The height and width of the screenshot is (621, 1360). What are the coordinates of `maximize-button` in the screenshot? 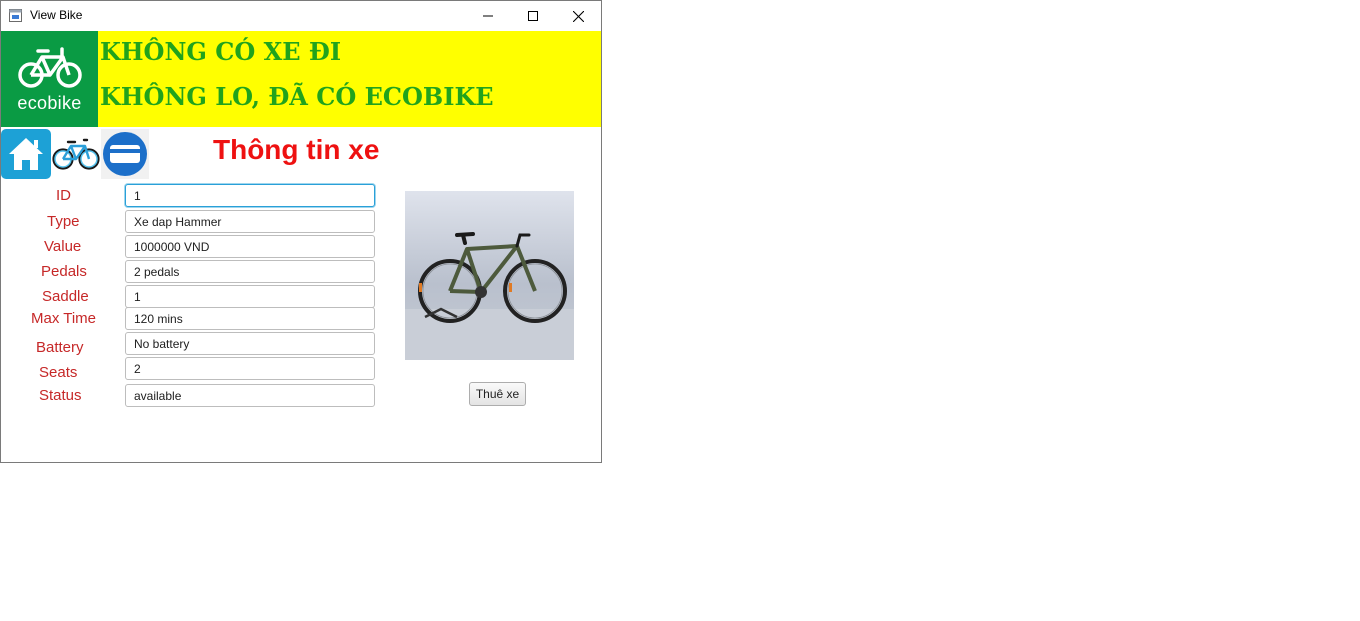 It's located at (533, 16).